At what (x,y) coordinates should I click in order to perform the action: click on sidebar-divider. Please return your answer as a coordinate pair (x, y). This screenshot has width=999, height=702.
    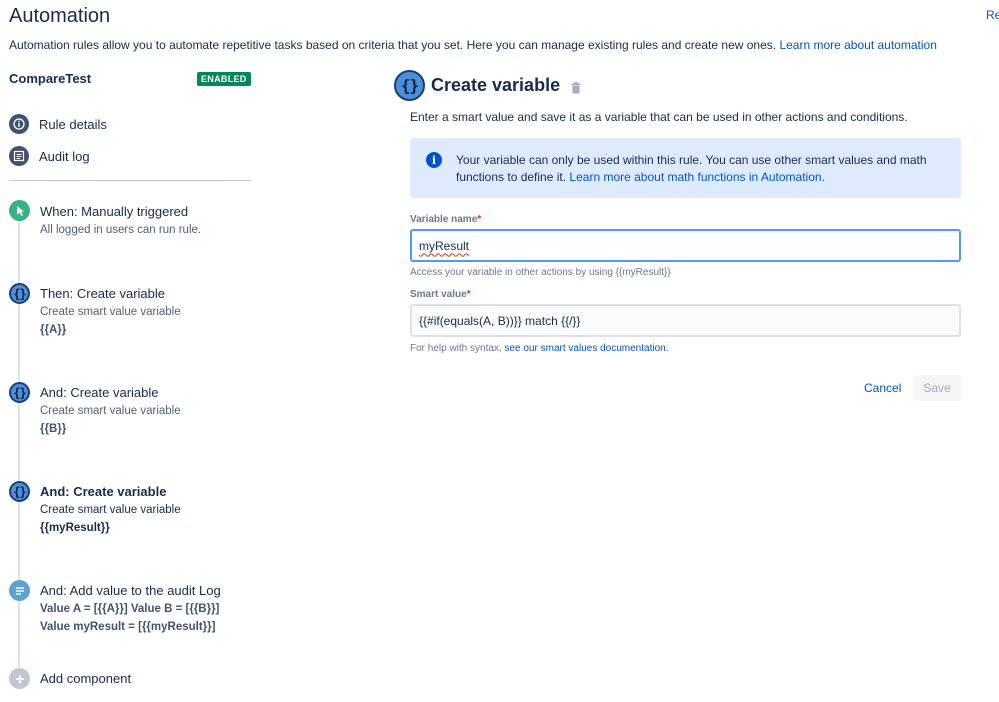
    Looking at the image, I should click on (130, 180).